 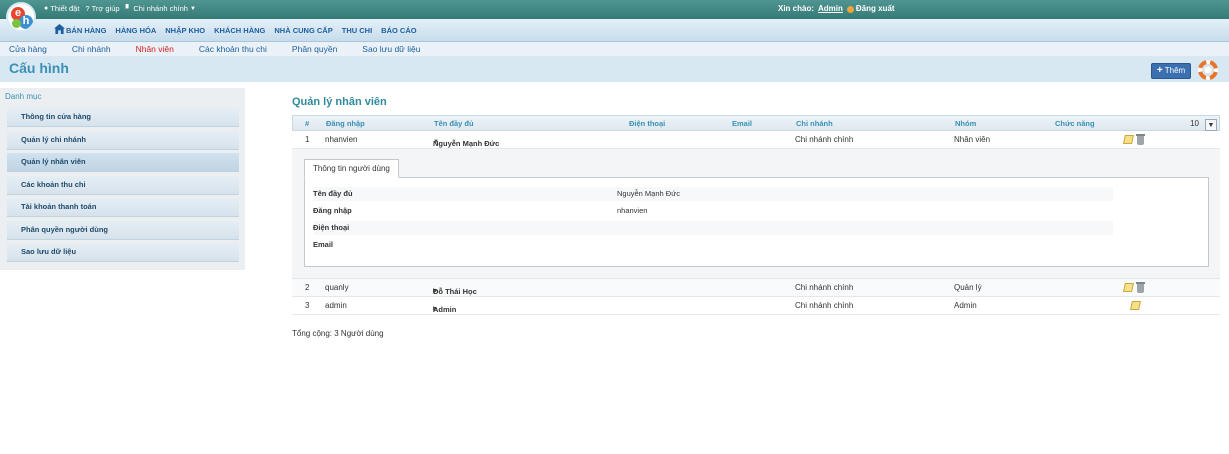 What do you see at coordinates (91, 49) in the screenshot?
I see `sub-menu-item: Chi nhánh` at bounding box center [91, 49].